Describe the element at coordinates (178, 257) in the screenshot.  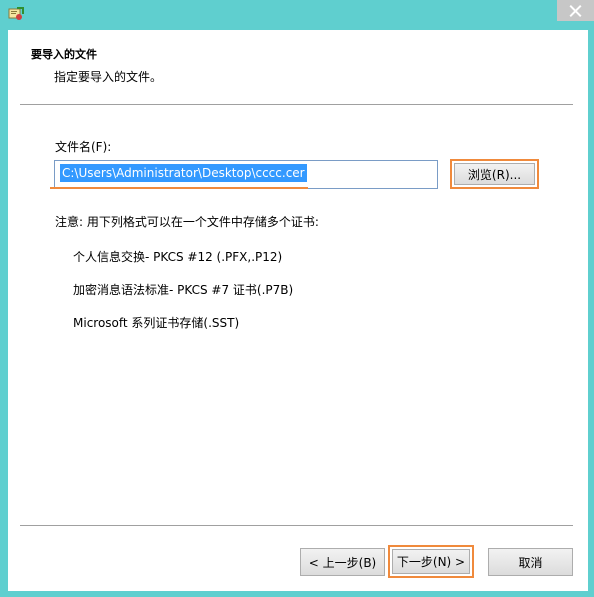
I see `format-item-pfx: 个人信息交换- PKCS #12 (.PFX,.P12)` at that location.